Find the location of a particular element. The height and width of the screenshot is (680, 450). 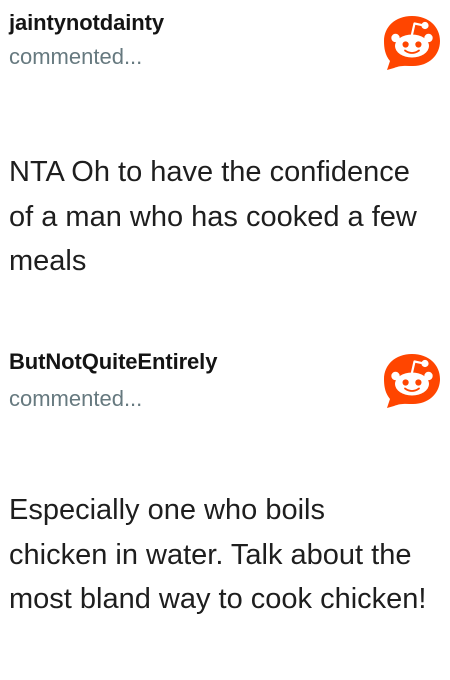

comment-author: ButNotQuiteEntirely is located at coordinates (113, 362).